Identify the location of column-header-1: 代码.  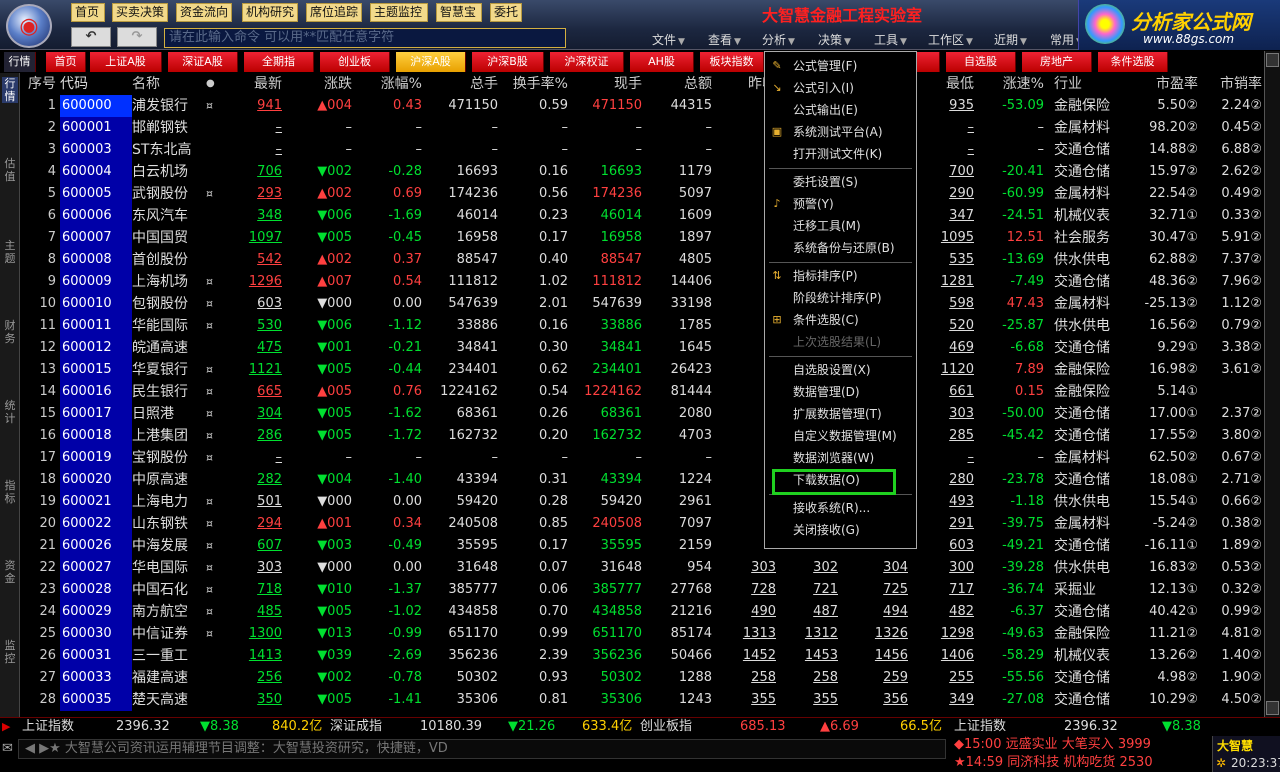
(95, 84).